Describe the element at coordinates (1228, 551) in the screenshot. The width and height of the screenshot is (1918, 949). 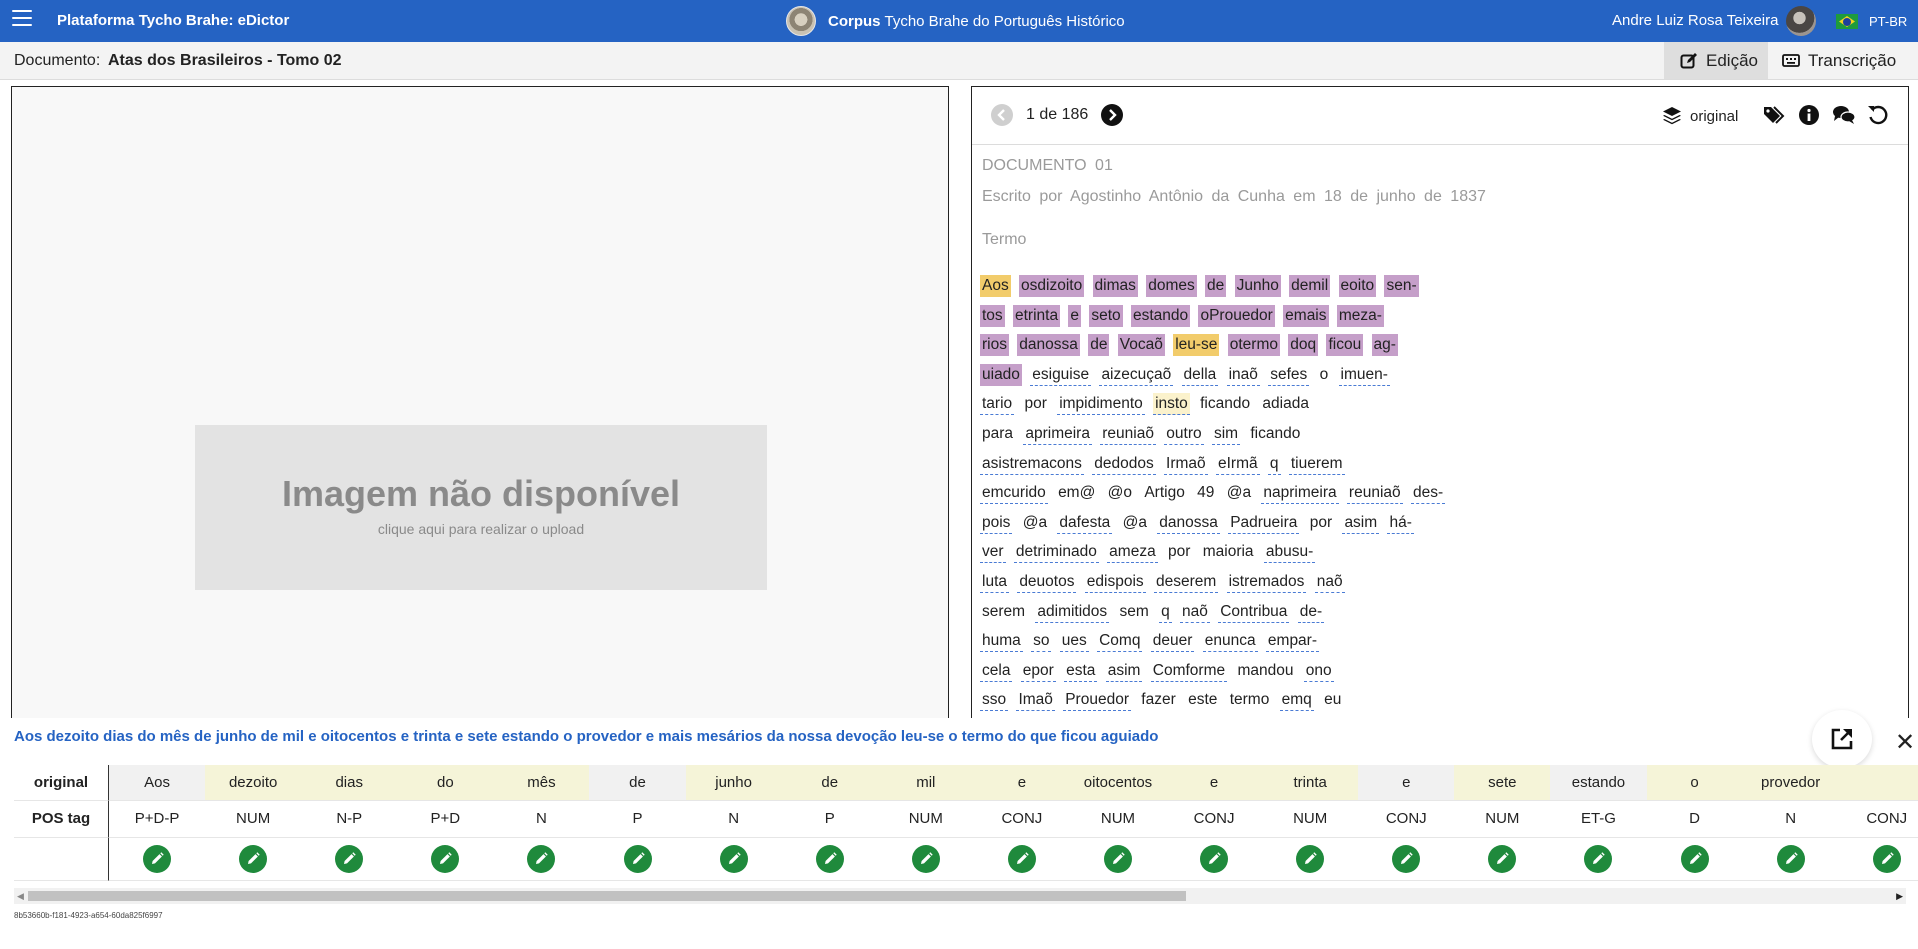
I see `word-token: maioria` at that location.